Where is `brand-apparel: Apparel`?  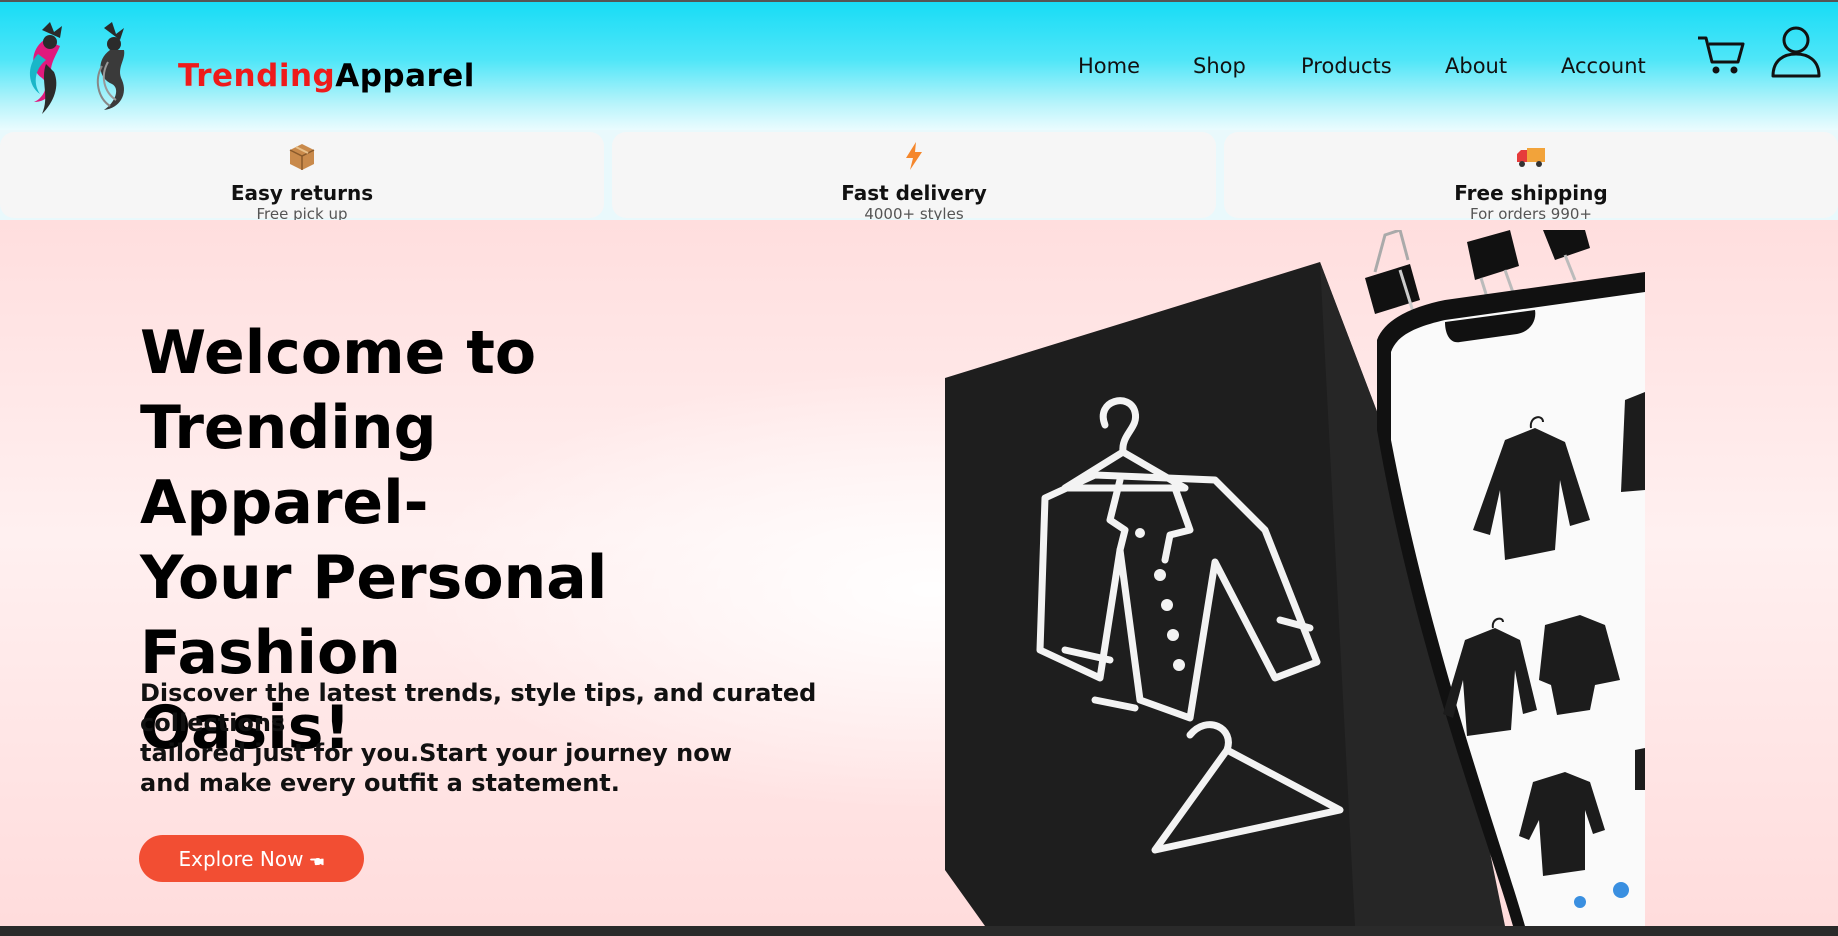
brand-apparel: Apparel is located at coordinates (405, 76).